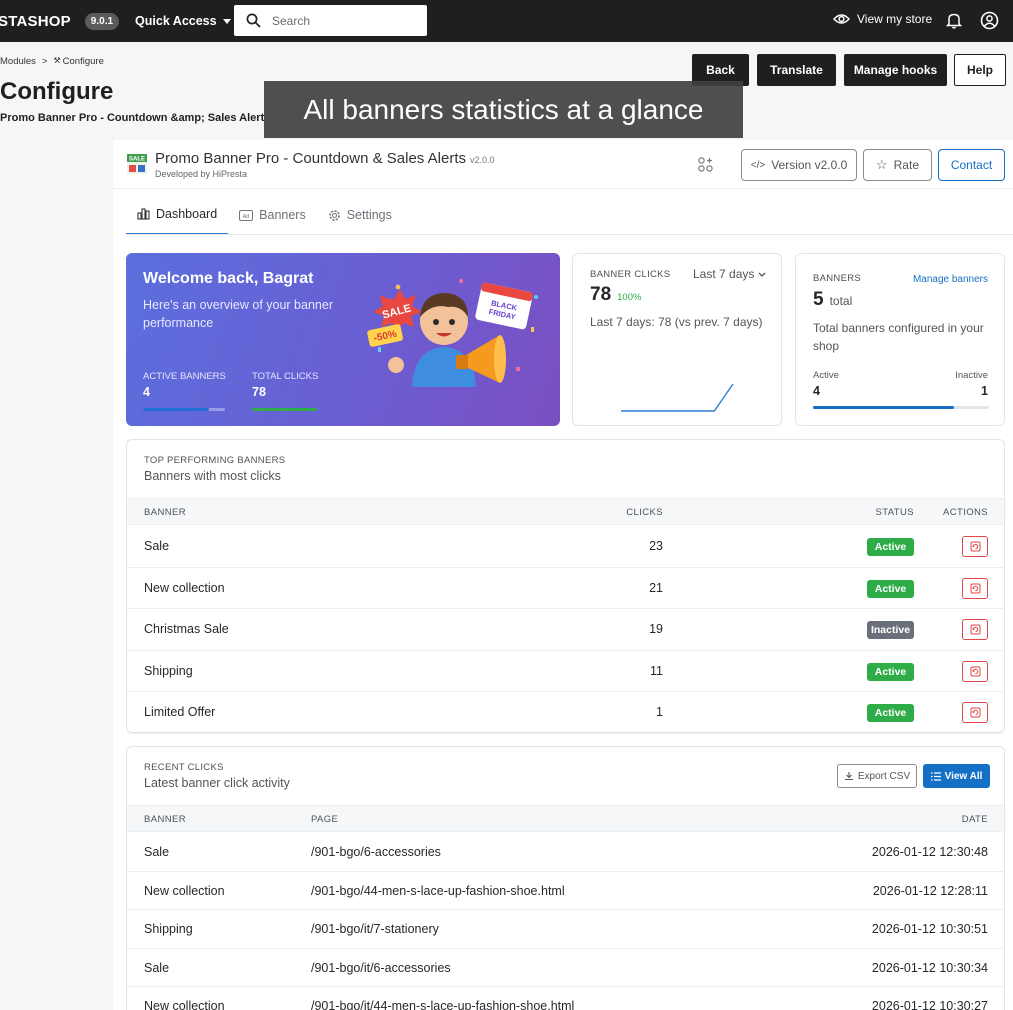 Image resolution: width=1013 pixels, height=1010 pixels. I want to click on banners-note: Total banners configured in your shop, so click(898, 337).